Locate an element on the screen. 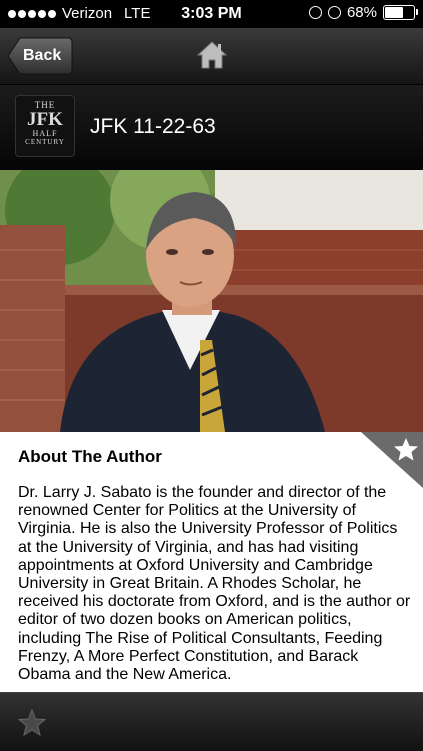 This screenshot has height=751, width=423. battery-icon is located at coordinates (400, 12).